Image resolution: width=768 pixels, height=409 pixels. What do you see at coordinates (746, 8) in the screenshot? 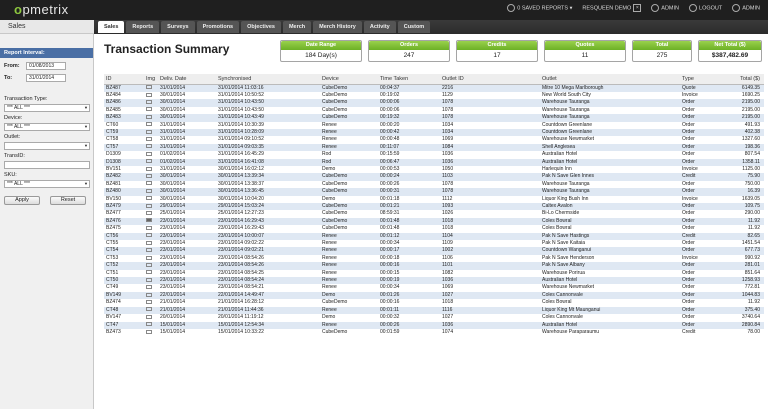
I see `admin-link-2: ADMIN` at bounding box center [746, 8].